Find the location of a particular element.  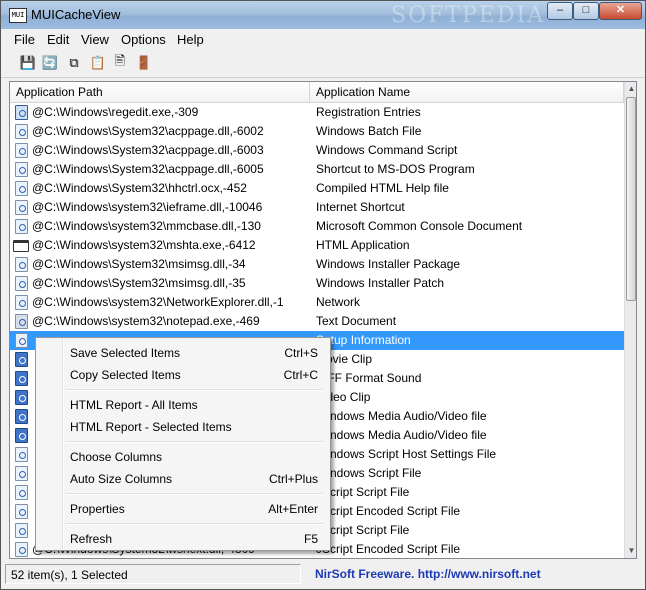

cell-application-path: @C:\Windows\System32\acppage.dll,-6002 is located at coordinates (148, 131).